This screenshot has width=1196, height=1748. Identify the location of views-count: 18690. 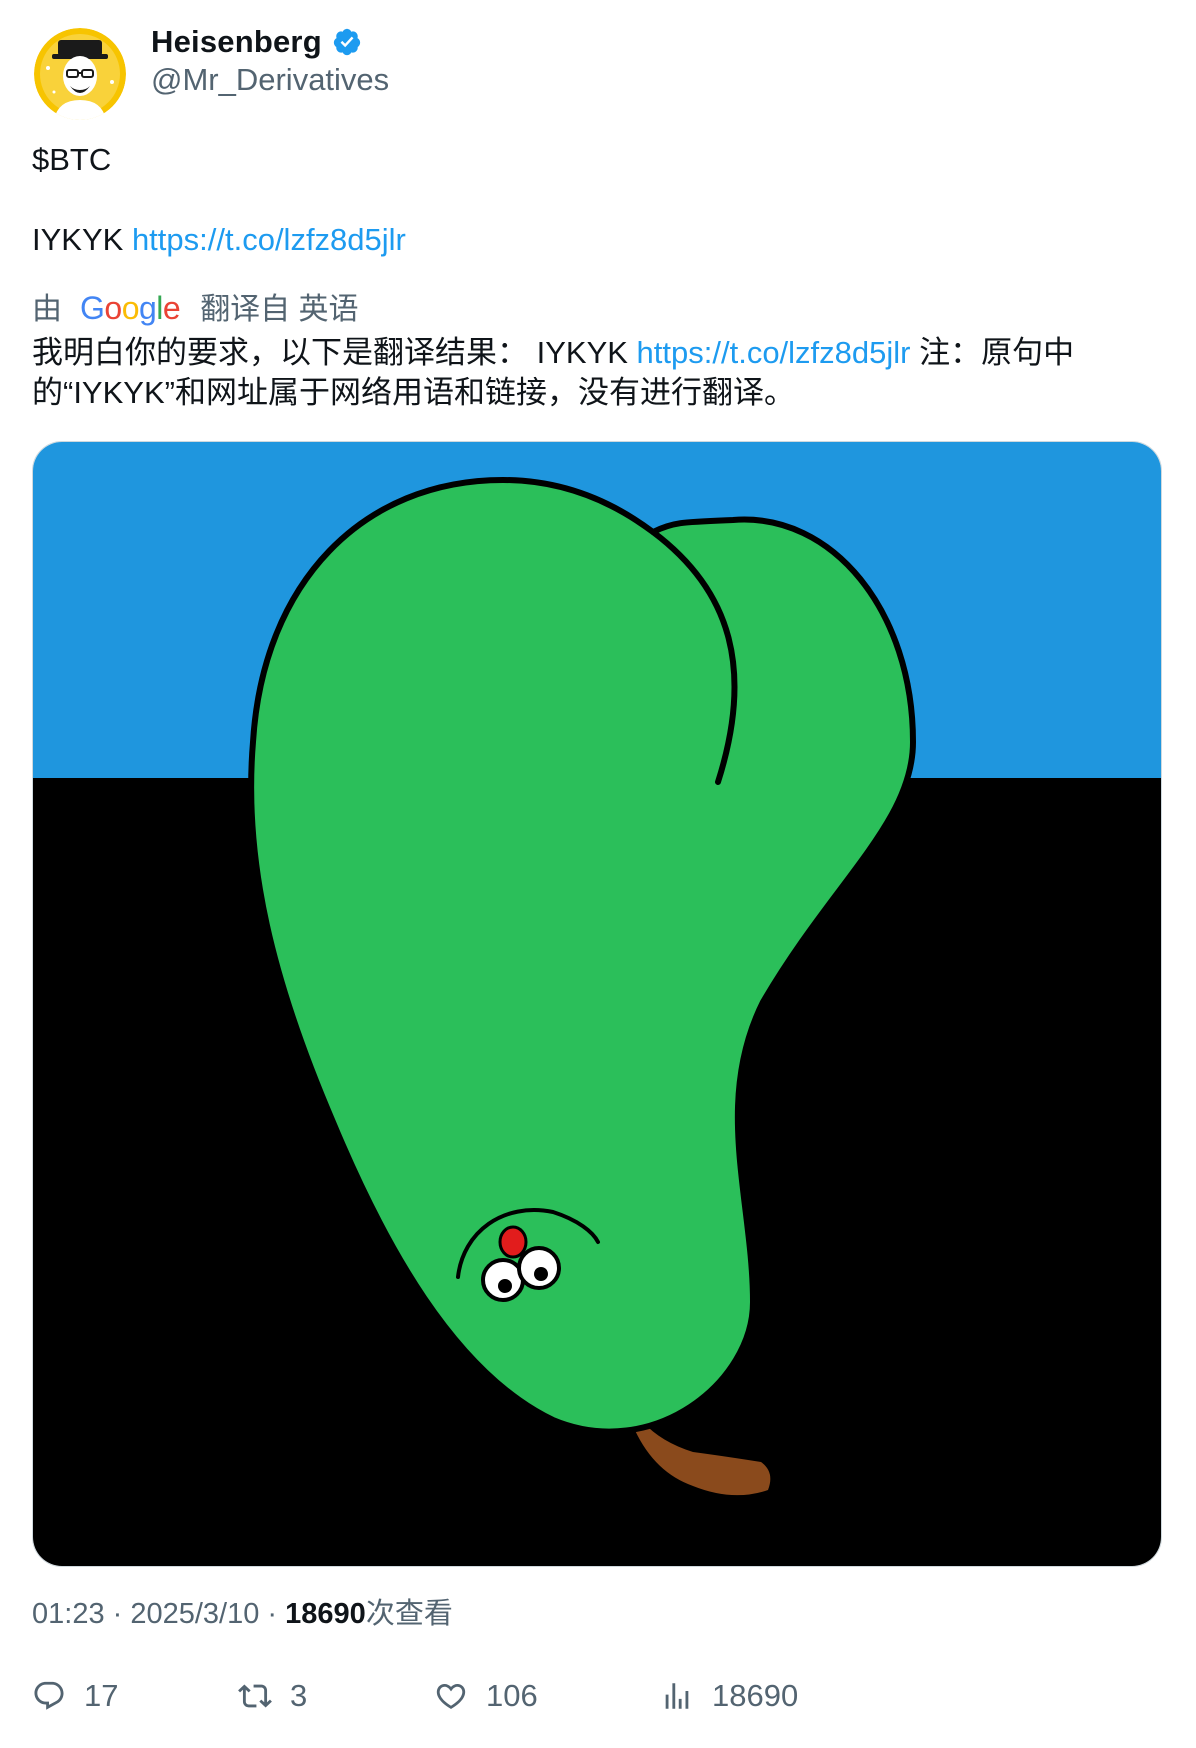
(325, 1614).